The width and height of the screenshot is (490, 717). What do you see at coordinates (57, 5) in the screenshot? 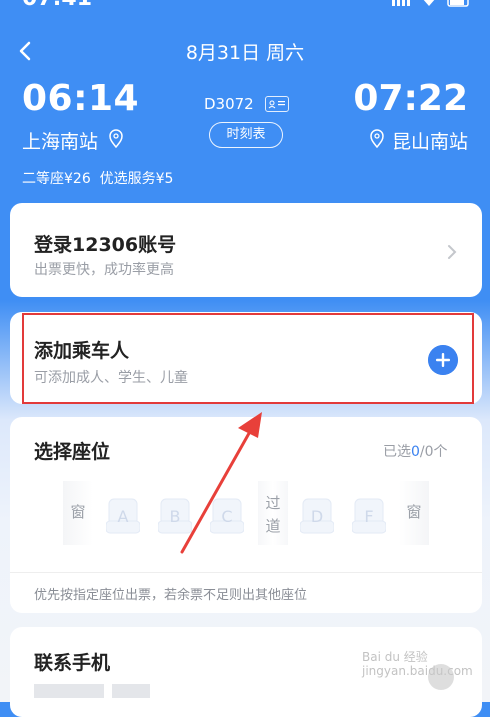
I see `status-time: 07:41` at bounding box center [57, 5].